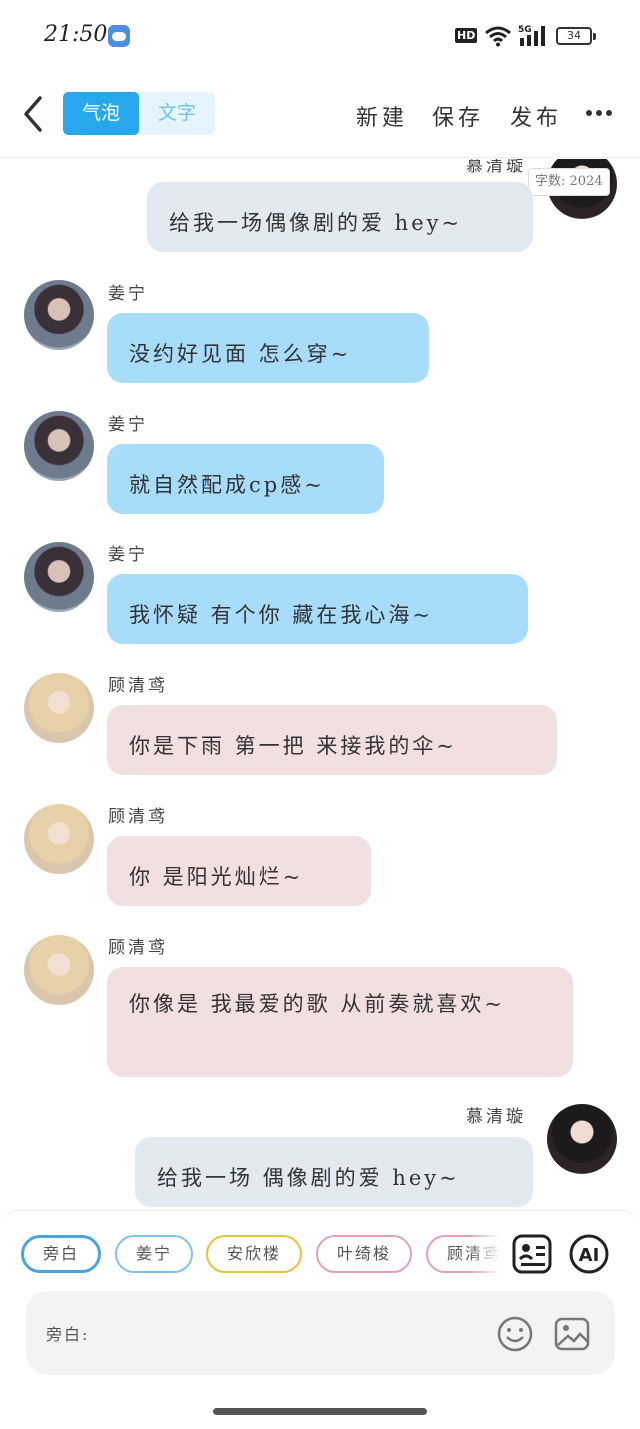 This screenshot has height=1429, width=640. What do you see at coordinates (364, 1254) in the screenshot?
I see `role-chip: 叶绮梭` at bounding box center [364, 1254].